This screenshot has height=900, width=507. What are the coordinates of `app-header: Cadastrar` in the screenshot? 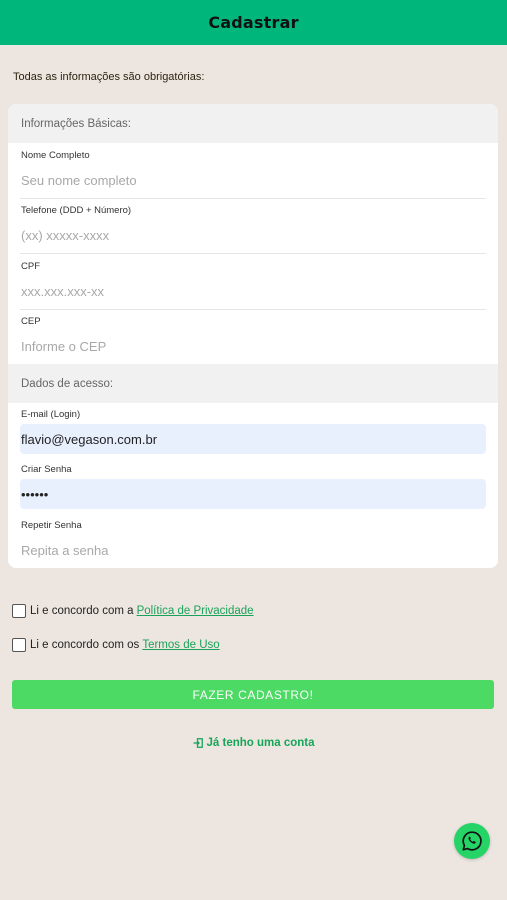 It's located at (253, 22).